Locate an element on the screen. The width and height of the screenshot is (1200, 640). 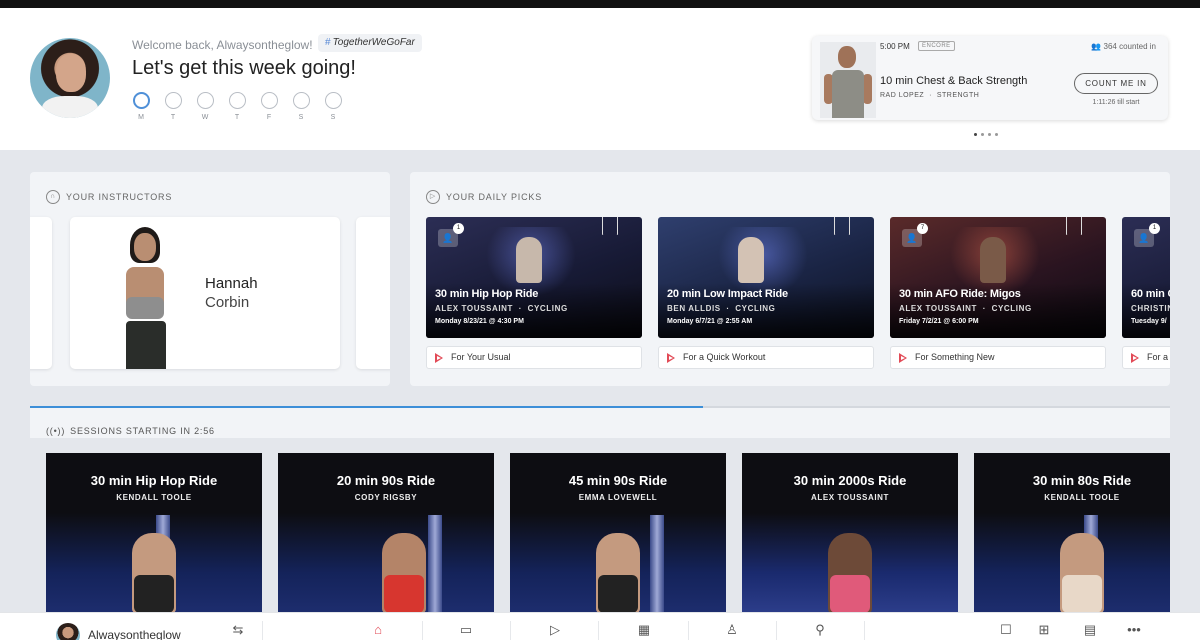
bottom-navigation: Alwaysontheglow ⇆ ⌂ ▭ ▷ ▦ ♙ ⚲ ☐ ⊞ ▤ ••• is located at coordinates (600, 626).